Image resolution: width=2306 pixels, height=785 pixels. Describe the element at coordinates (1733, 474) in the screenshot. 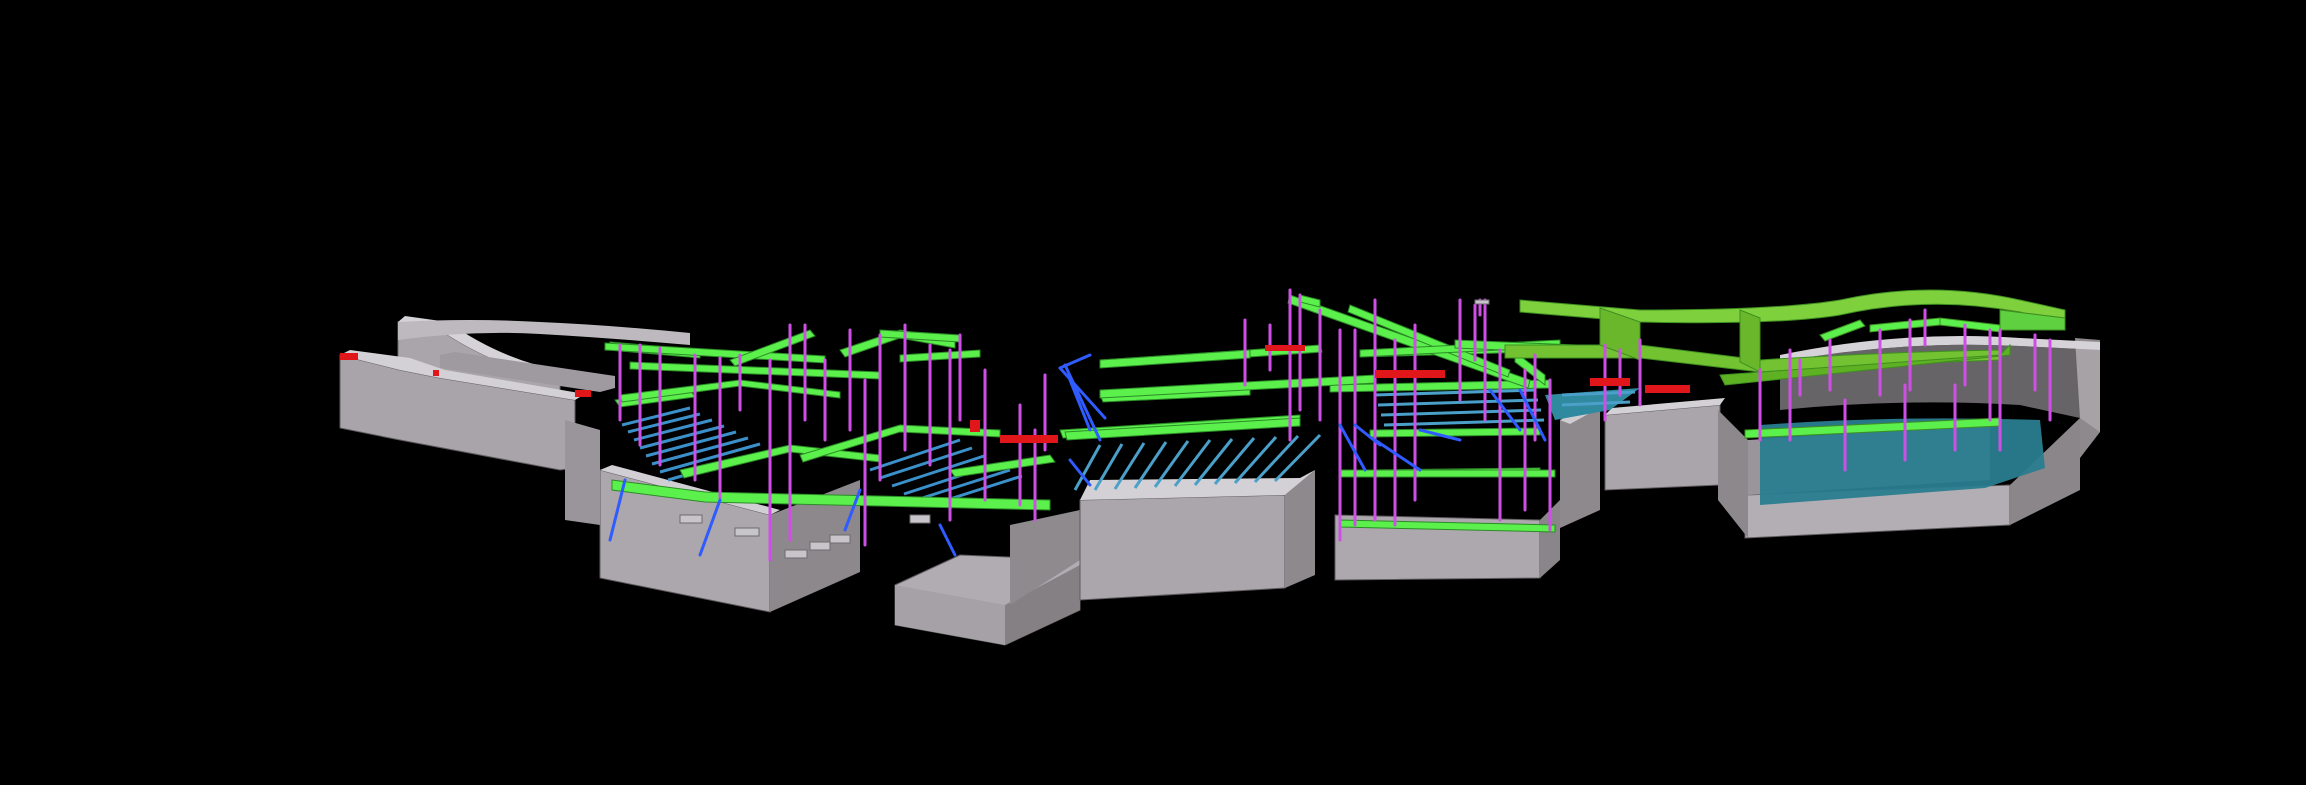

I see `wall-far-right-side` at that location.